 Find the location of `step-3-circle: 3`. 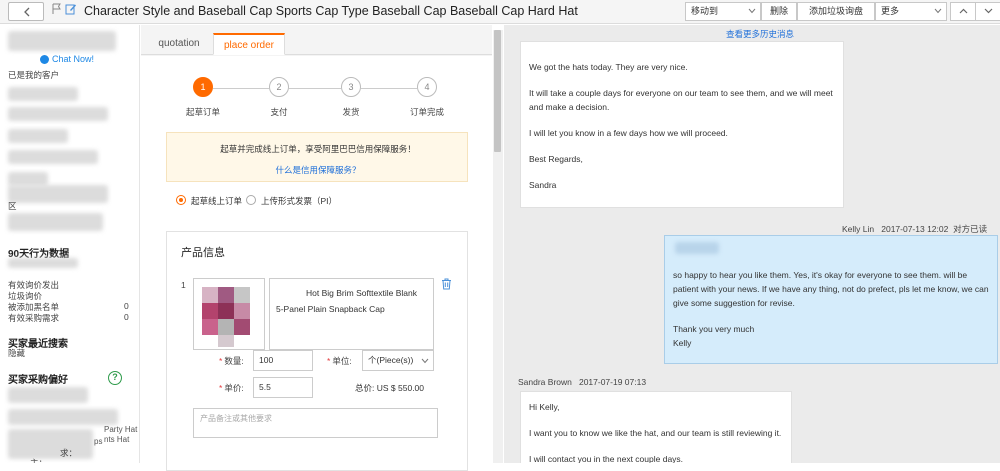

step-3-circle: 3 is located at coordinates (351, 87).